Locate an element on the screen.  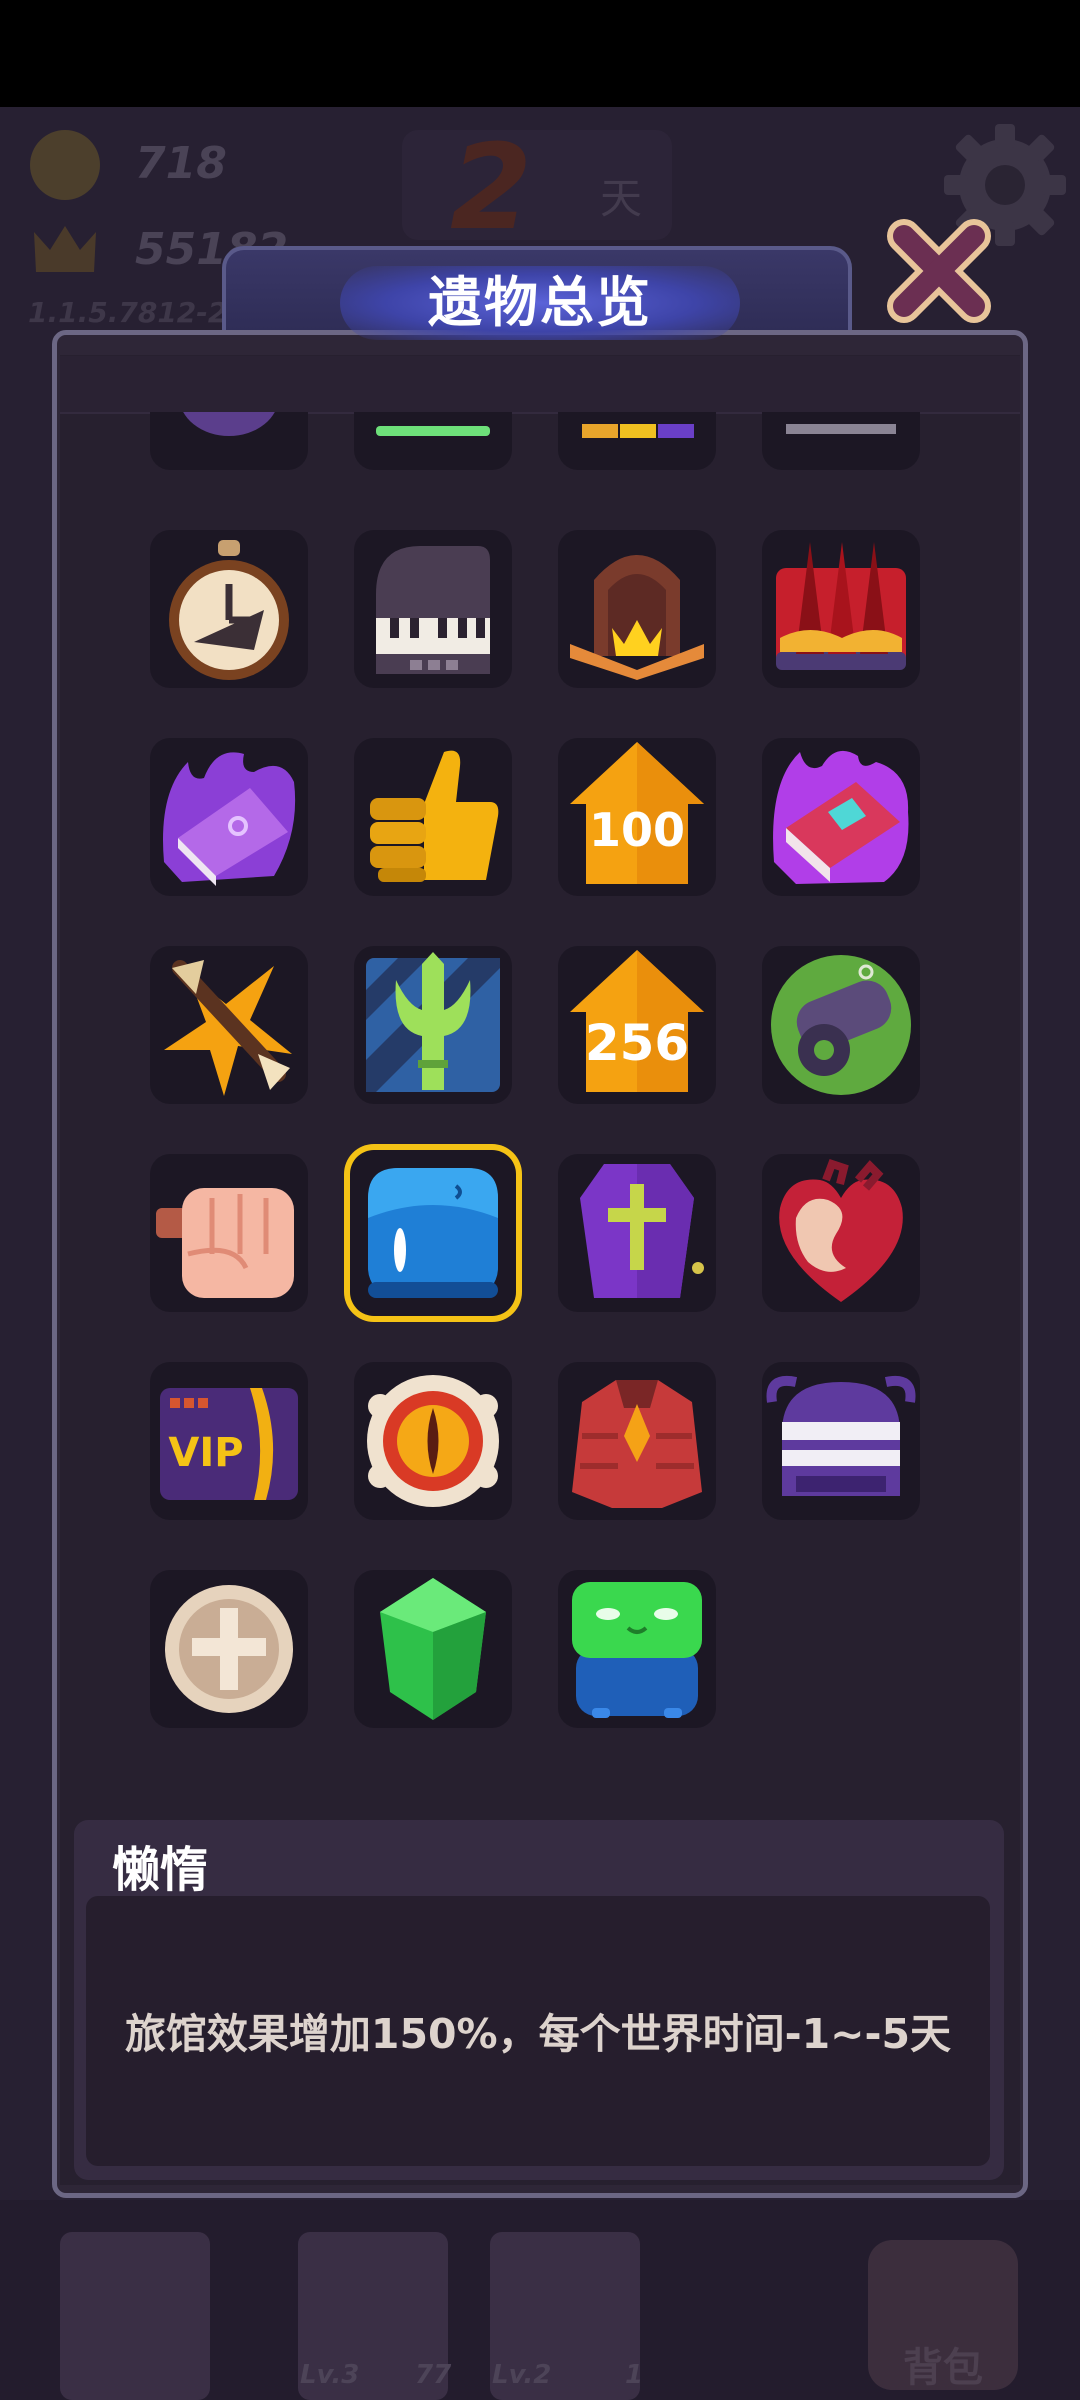
hotbar-slot-2-level: Lv.2 is located at coordinates (522, 2375).